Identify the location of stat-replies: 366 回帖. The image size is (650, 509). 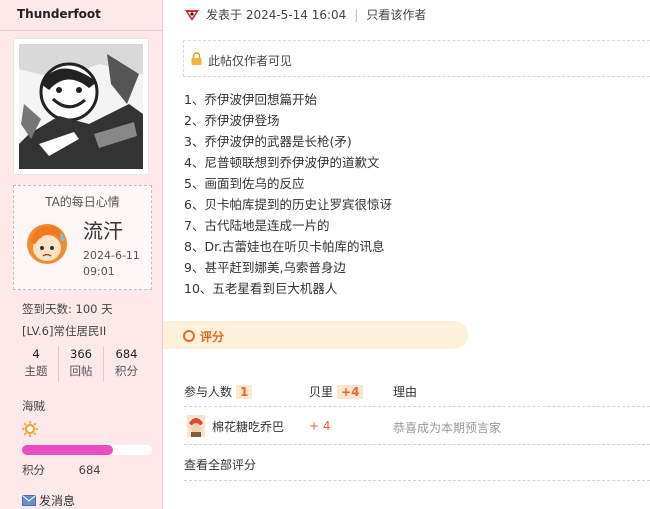
(81, 364).